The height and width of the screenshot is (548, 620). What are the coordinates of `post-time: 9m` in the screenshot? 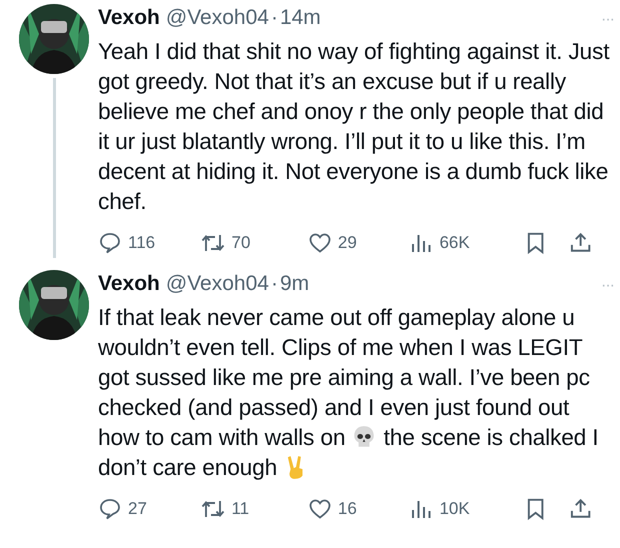 It's located at (295, 284).